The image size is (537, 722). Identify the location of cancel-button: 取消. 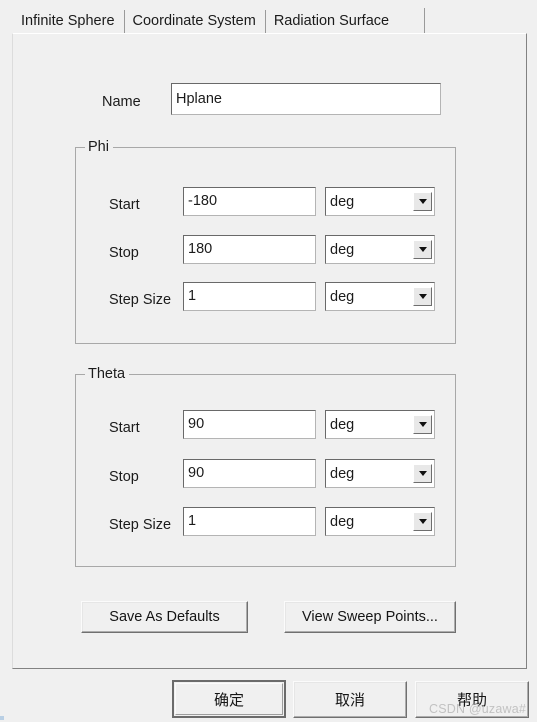
(350, 699).